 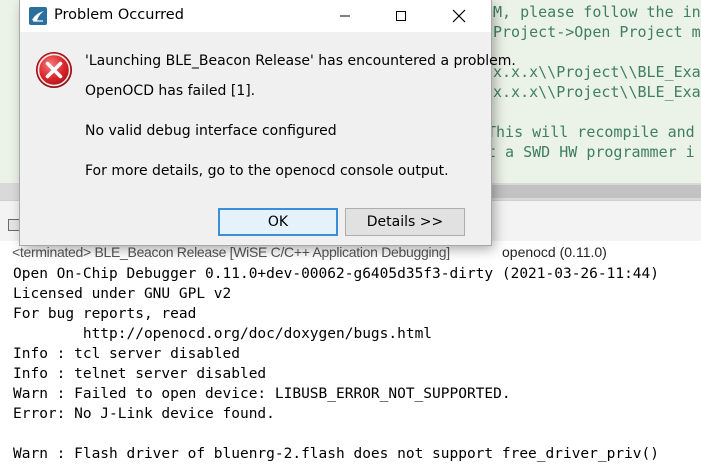 What do you see at coordinates (105, 314) in the screenshot?
I see `console-line: For bug reports, read` at bounding box center [105, 314].